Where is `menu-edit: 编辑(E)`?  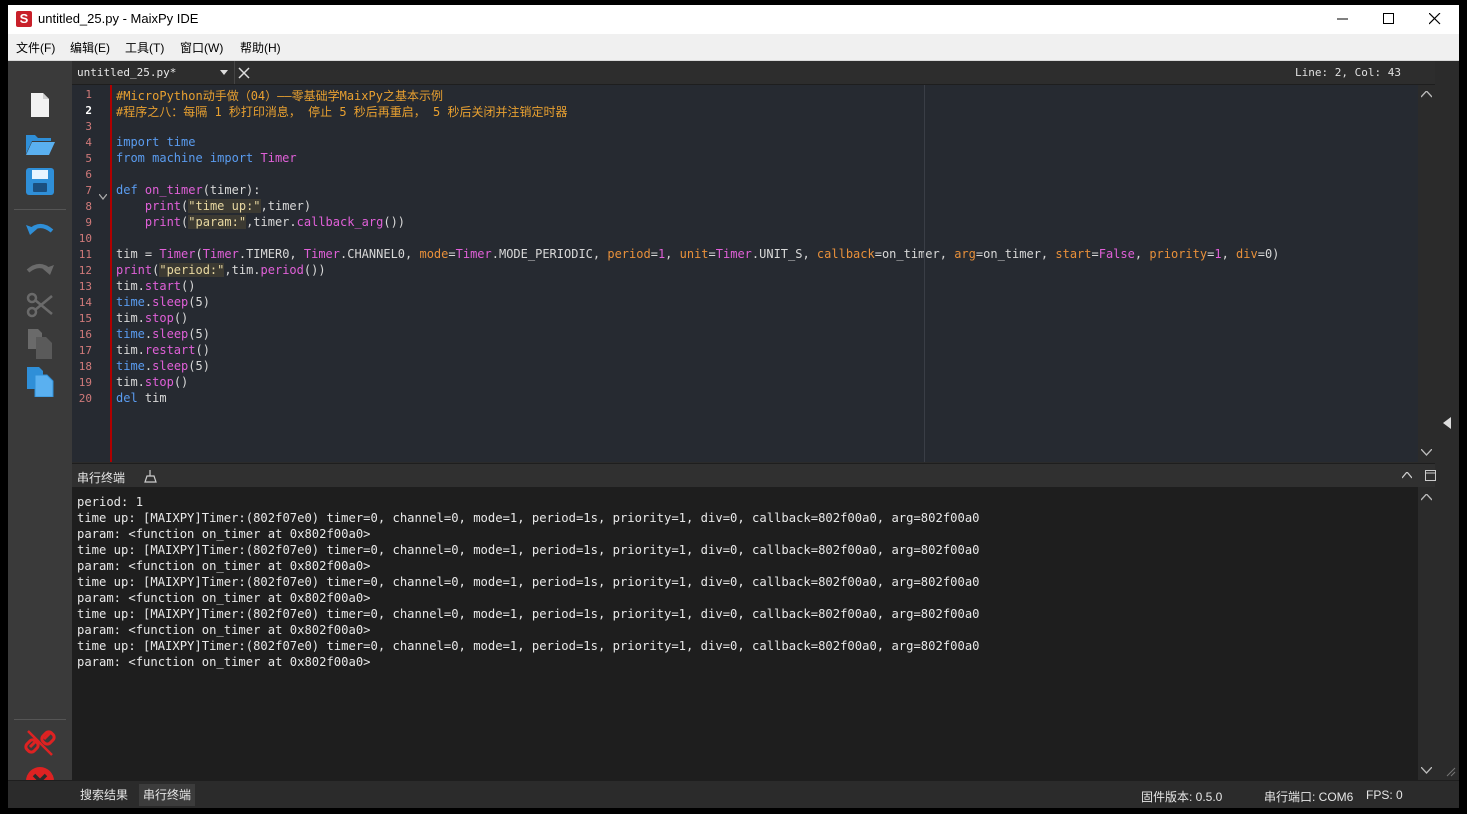
menu-edit: 编辑(E) is located at coordinates (90, 47).